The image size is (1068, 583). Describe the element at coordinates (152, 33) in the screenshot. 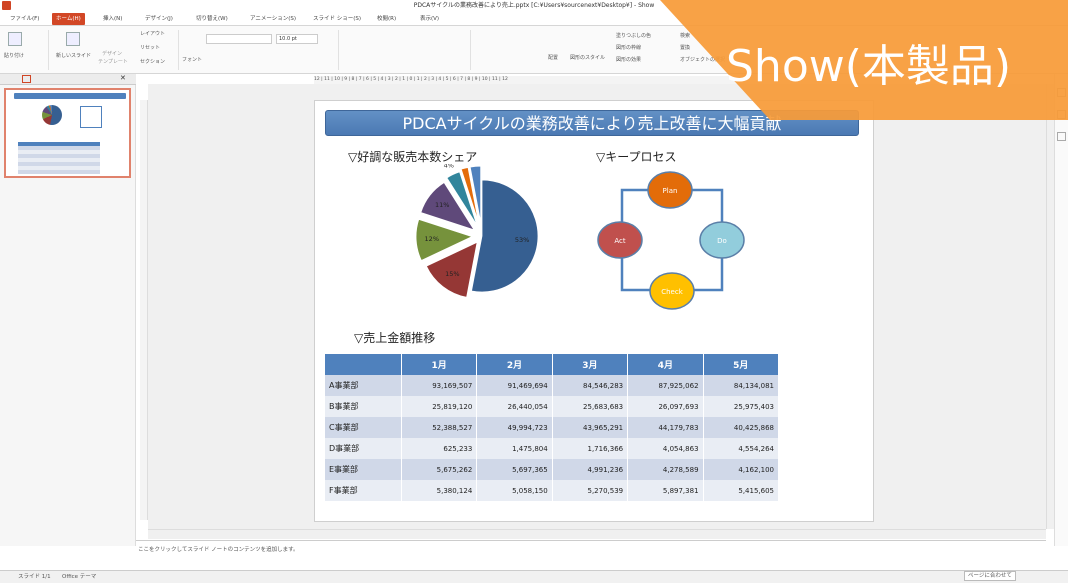

I see `layout-button: レイアウト` at that location.